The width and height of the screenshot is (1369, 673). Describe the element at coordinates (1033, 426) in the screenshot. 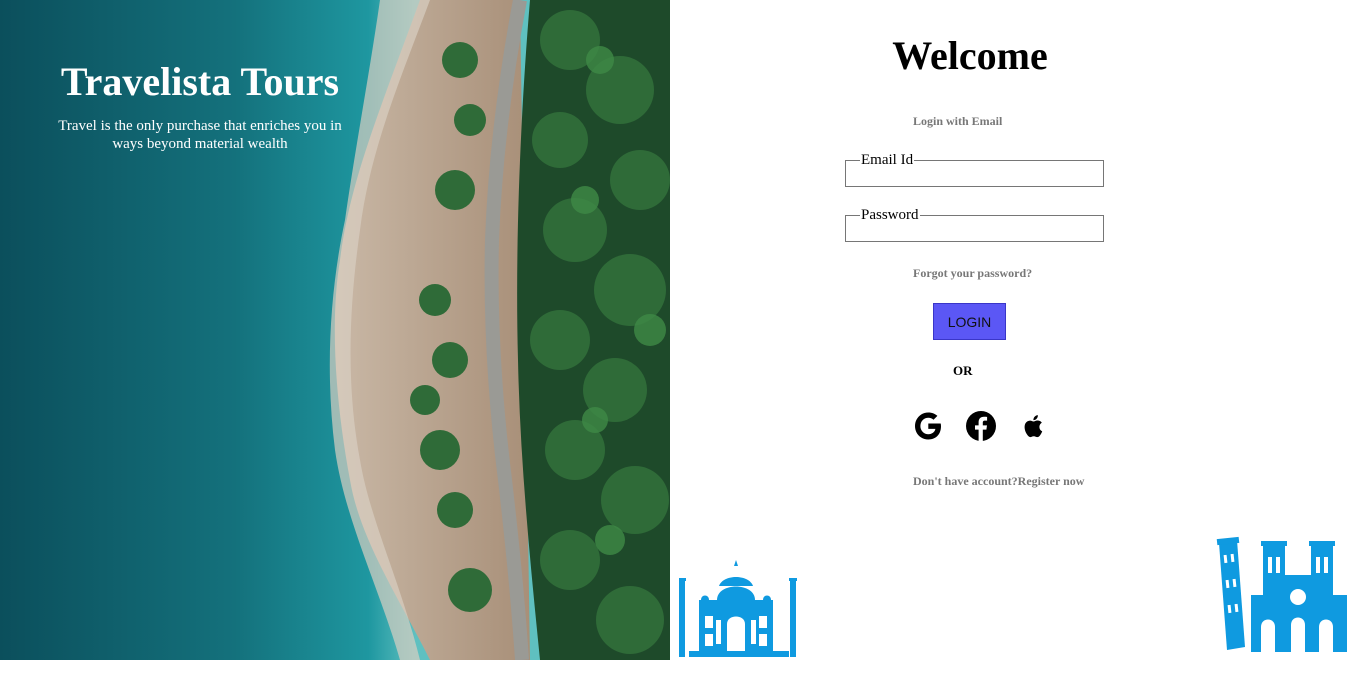

I see `apple-icon` at that location.